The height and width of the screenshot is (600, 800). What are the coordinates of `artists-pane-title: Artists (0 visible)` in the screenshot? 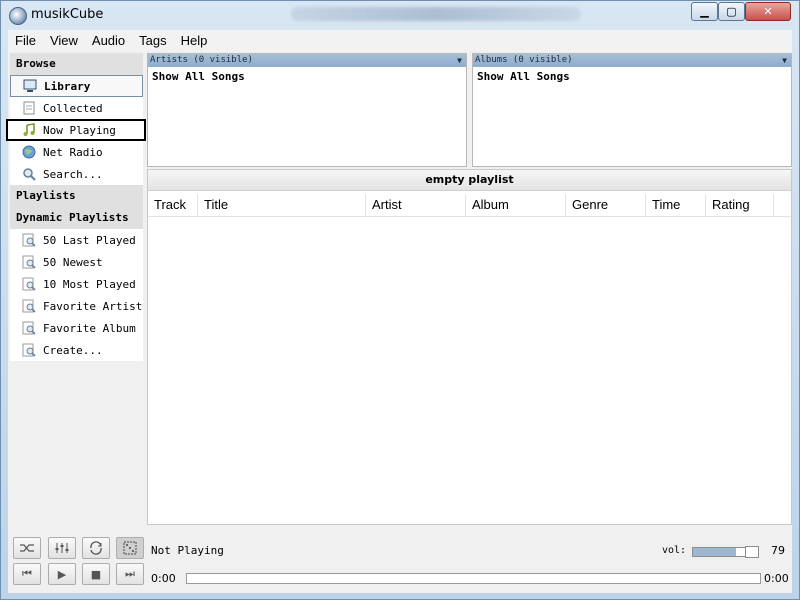 It's located at (201, 60).